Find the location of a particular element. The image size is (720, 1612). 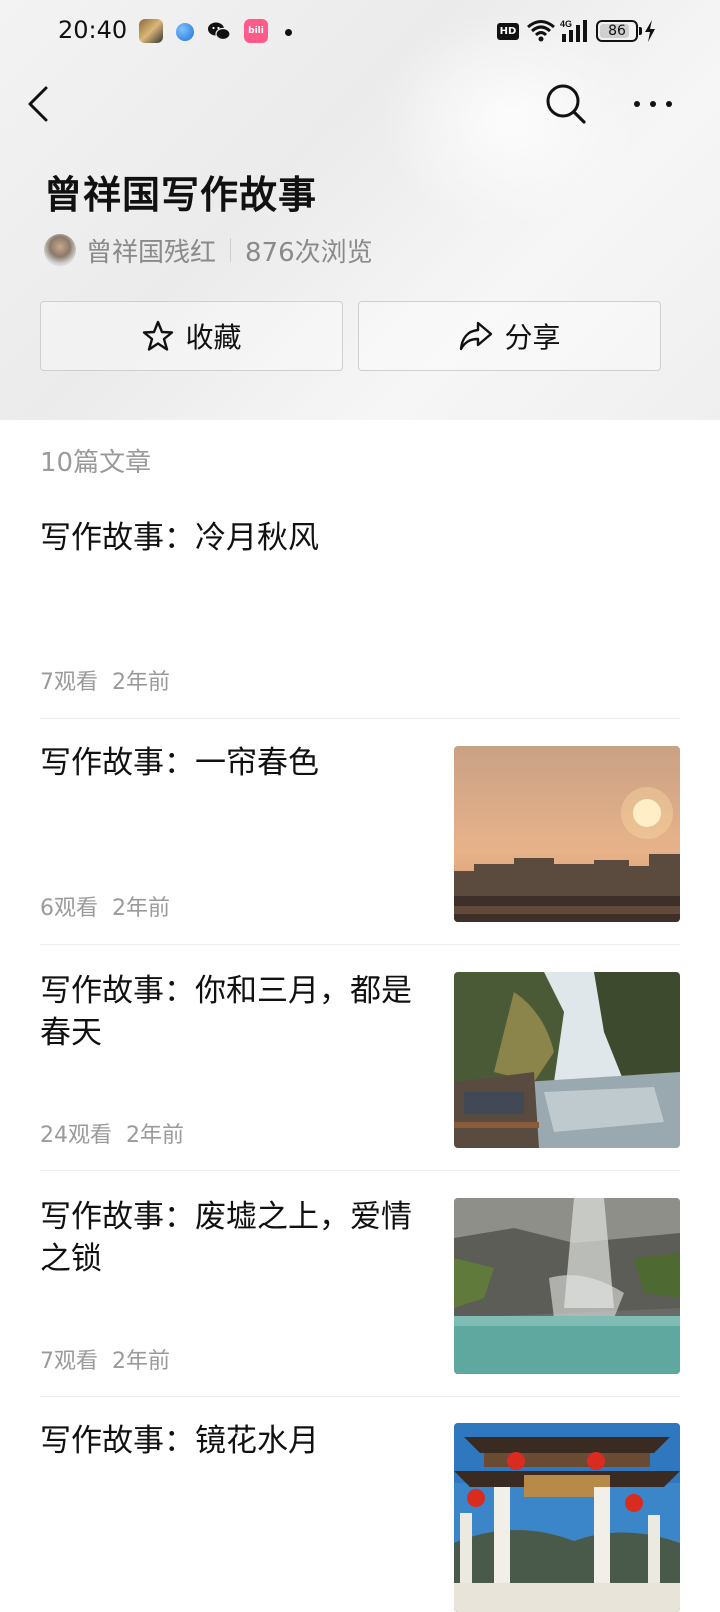

search-button is located at coordinates (565, 103).